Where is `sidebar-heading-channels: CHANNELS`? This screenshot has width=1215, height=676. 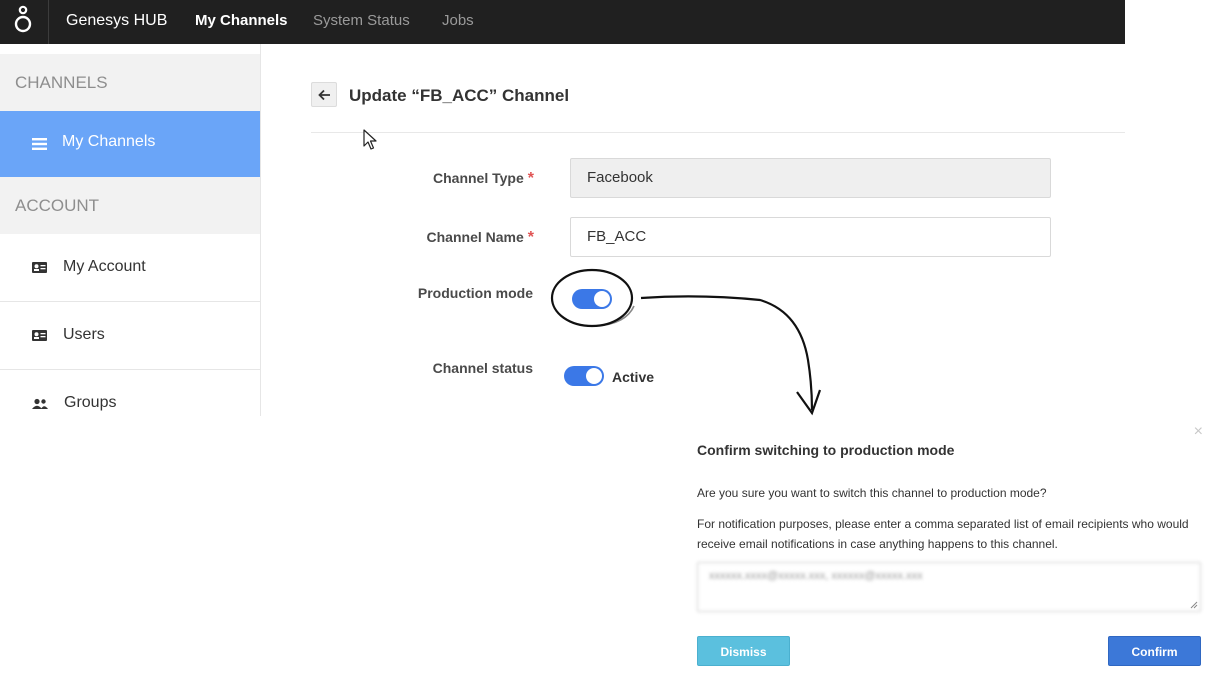 sidebar-heading-channels: CHANNELS is located at coordinates (130, 82).